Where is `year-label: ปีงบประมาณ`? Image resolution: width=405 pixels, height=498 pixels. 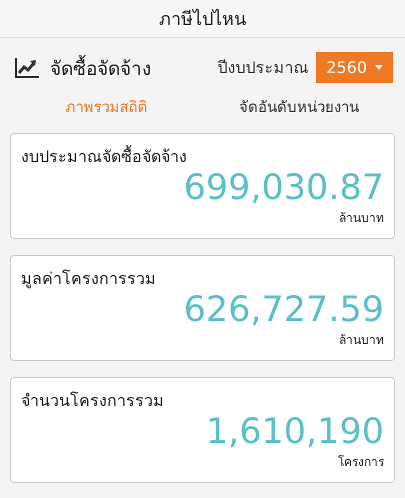
year-label: ปีงบประมาณ is located at coordinates (262, 68).